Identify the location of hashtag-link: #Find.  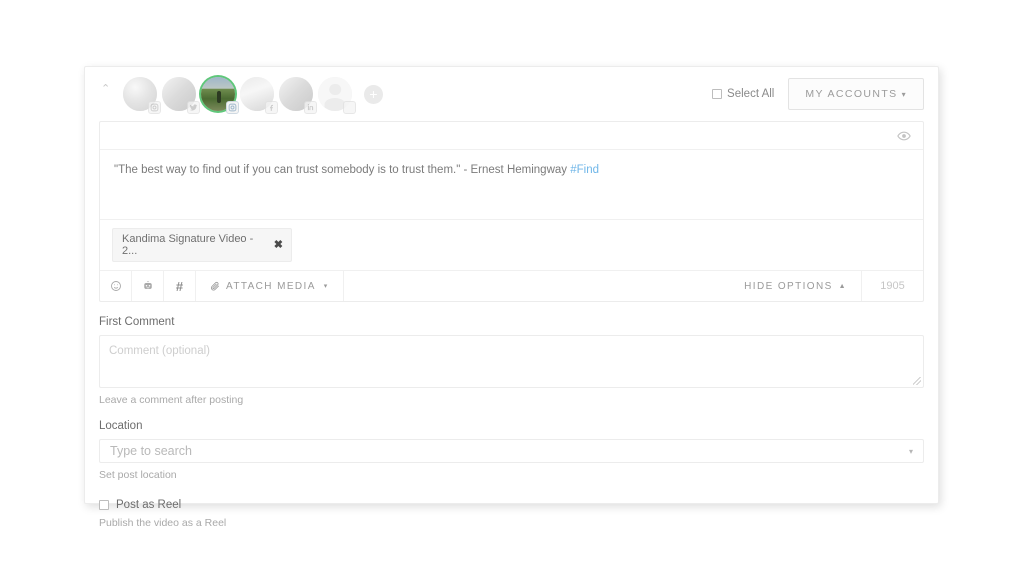
(584, 170).